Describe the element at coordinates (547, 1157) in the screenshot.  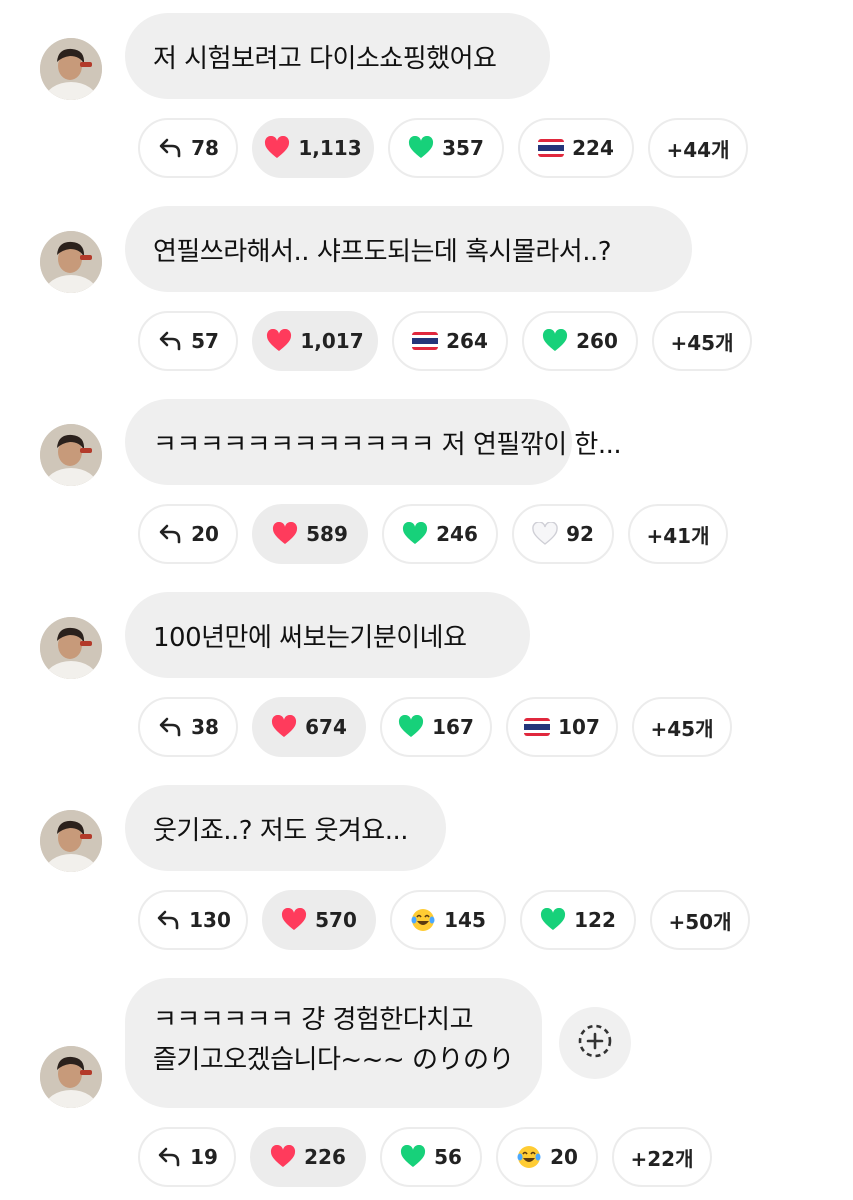
I see `reaction-face-tears-of-joy: 20` at that location.